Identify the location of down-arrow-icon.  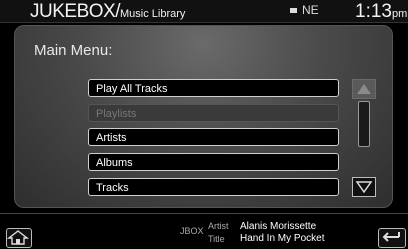
(364, 187).